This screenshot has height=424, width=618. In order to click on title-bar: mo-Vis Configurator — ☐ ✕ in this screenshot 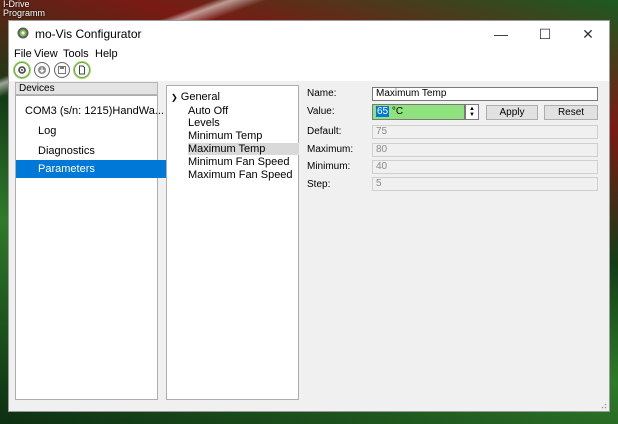, I will do `click(309, 34)`.